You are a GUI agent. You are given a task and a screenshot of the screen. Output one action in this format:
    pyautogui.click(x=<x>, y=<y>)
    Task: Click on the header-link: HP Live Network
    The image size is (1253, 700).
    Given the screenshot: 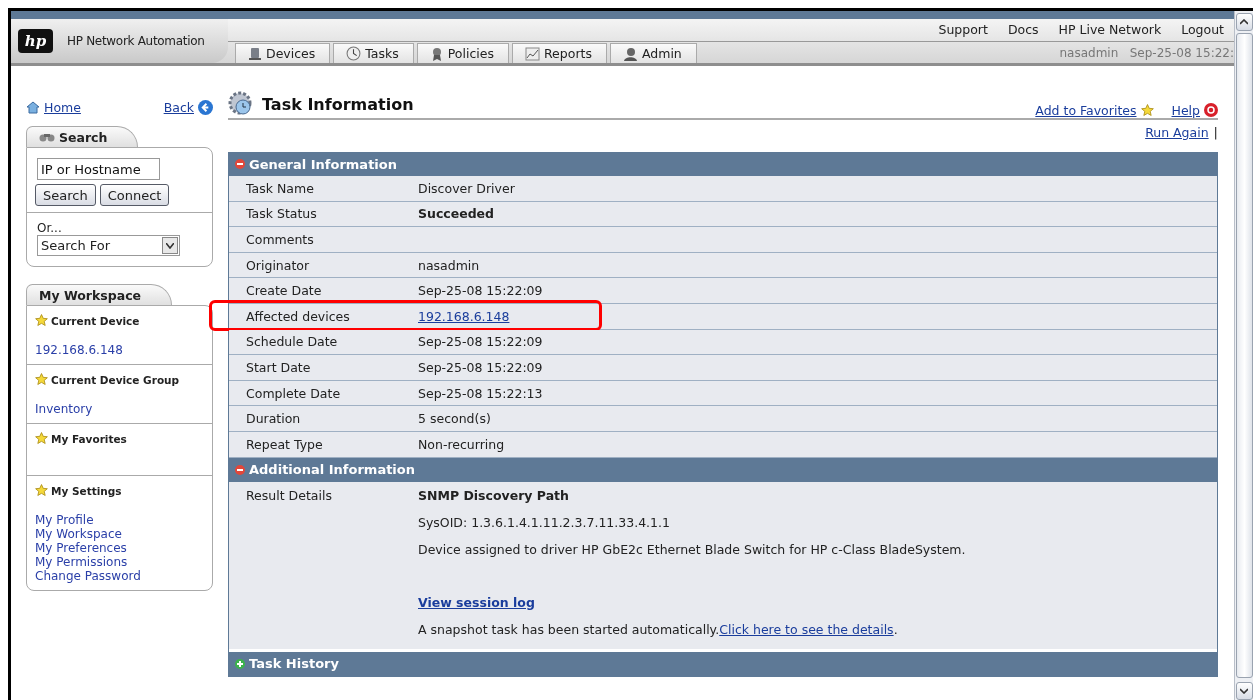 What is the action you would take?
    pyautogui.click(x=1110, y=30)
    